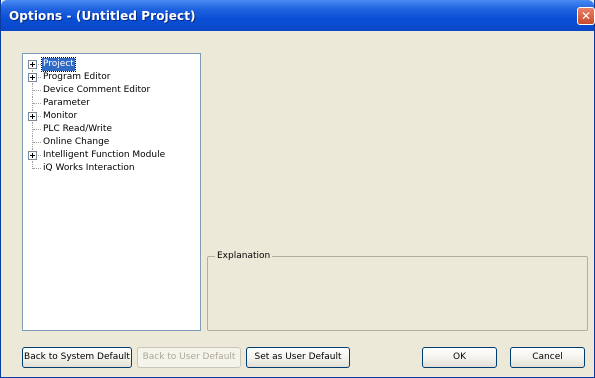  What do you see at coordinates (66, 103) in the screenshot?
I see `tree-item-label: Parameter` at bounding box center [66, 103].